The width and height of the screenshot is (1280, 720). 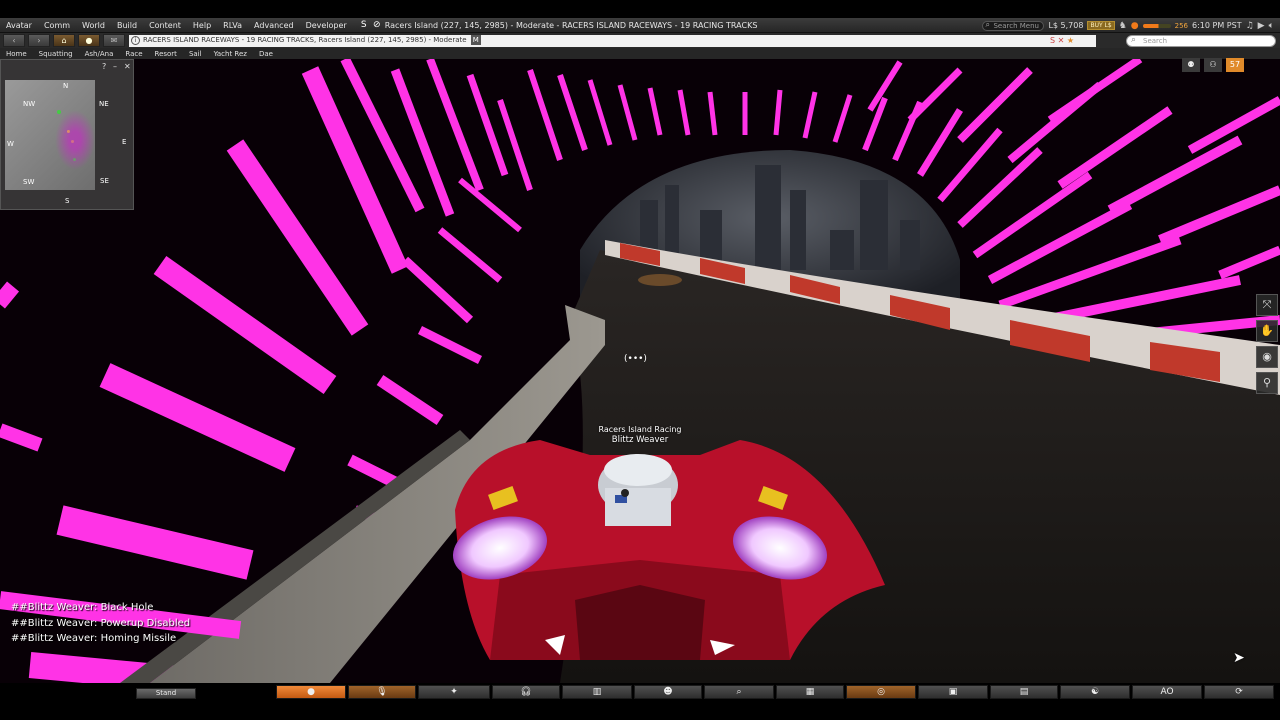 I want to click on radar-icon: ◎, so click(x=881, y=692).